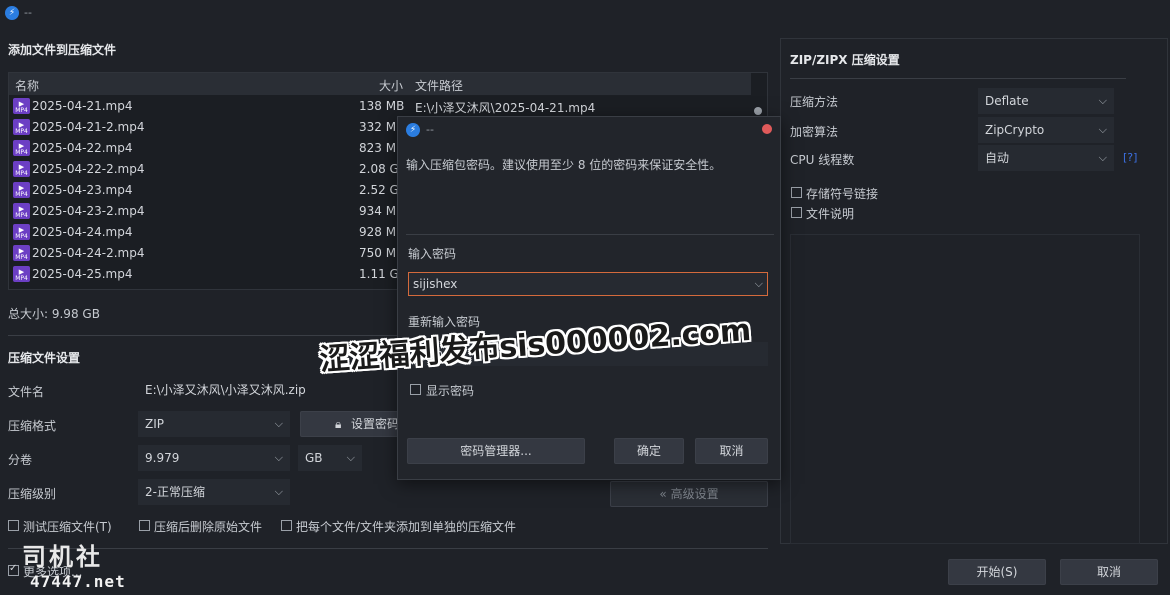 This screenshot has width=1170, height=595. What do you see at coordinates (338, 424) in the screenshot?
I see `lock-icon: 🔒︎` at bounding box center [338, 424].